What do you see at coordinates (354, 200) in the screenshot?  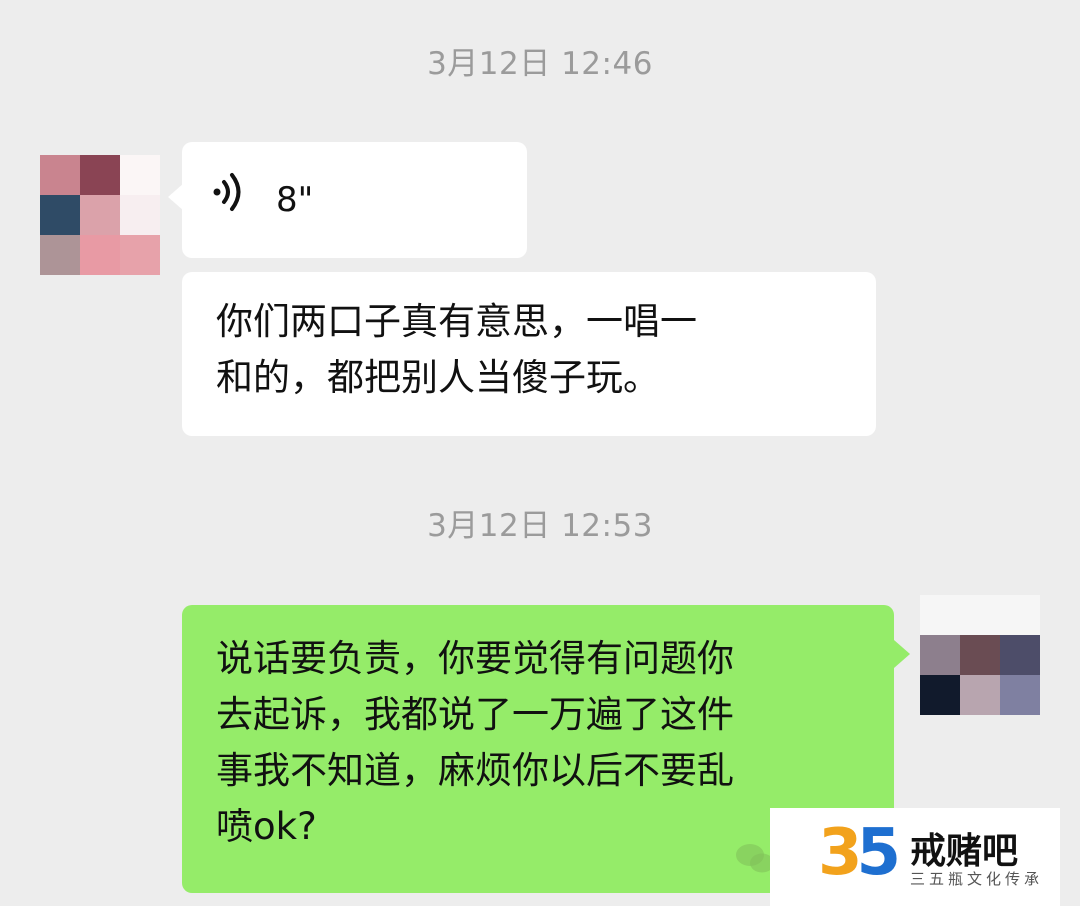 I see `voice-message-bubble: 8"` at bounding box center [354, 200].